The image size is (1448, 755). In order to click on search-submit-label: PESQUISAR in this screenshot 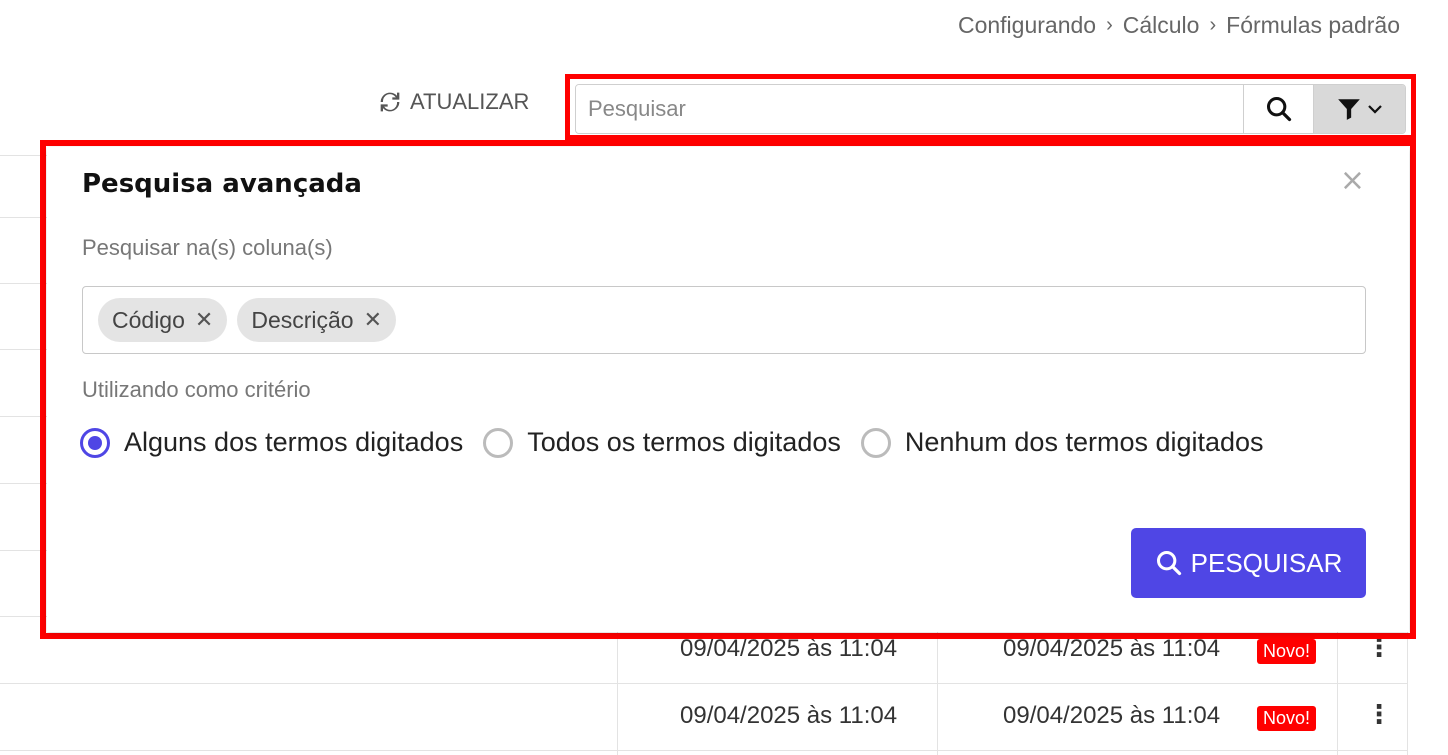, I will do `click(1266, 562)`.